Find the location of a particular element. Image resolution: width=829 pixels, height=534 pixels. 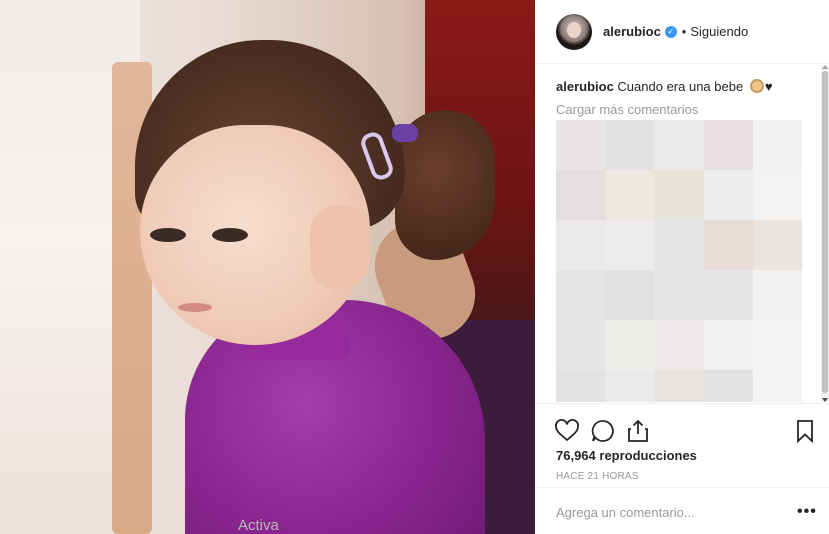

save-bookmark-icon is located at coordinates (805, 431).